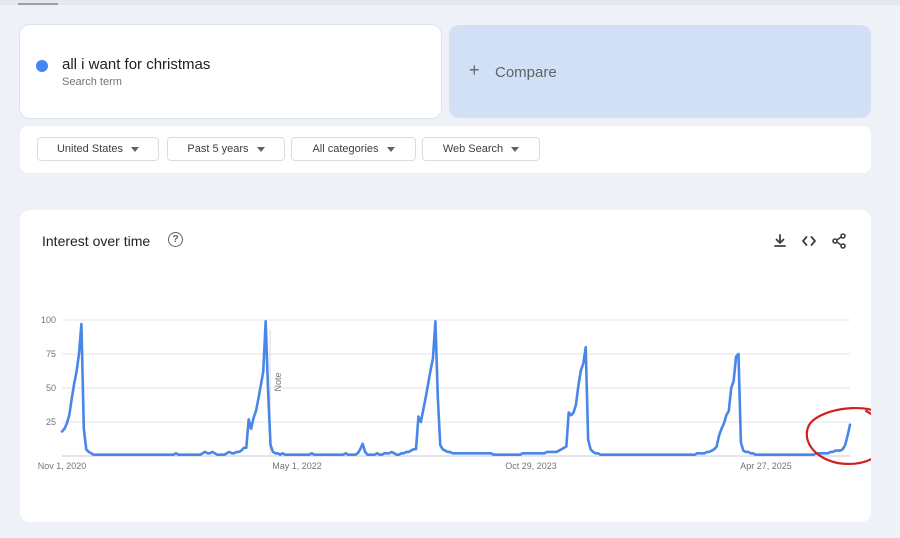 The image size is (900, 538). What do you see at coordinates (531, 466) in the screenshot?
I see `x-tick-label: Oct 29, 2023` at bounding box center [531, 466].